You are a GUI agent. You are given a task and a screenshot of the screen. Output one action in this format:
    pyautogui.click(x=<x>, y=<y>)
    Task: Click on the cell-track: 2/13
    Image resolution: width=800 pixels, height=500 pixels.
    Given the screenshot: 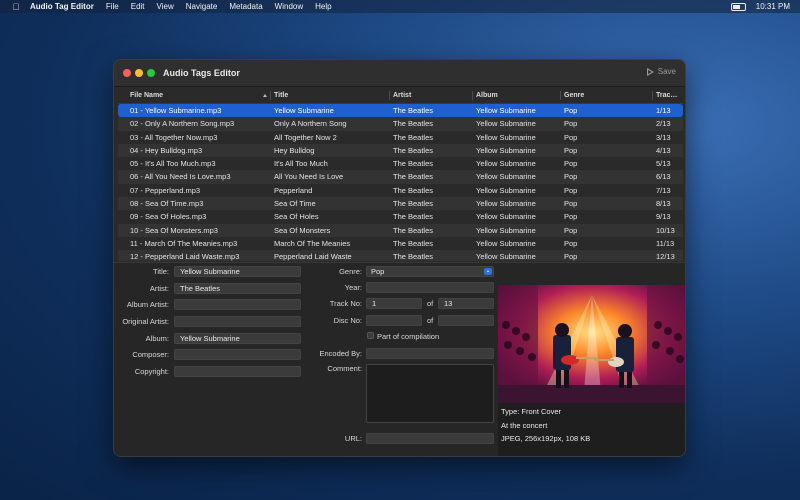 What is the action you would take?
    pyautogui.click(x=663, y=124)
    